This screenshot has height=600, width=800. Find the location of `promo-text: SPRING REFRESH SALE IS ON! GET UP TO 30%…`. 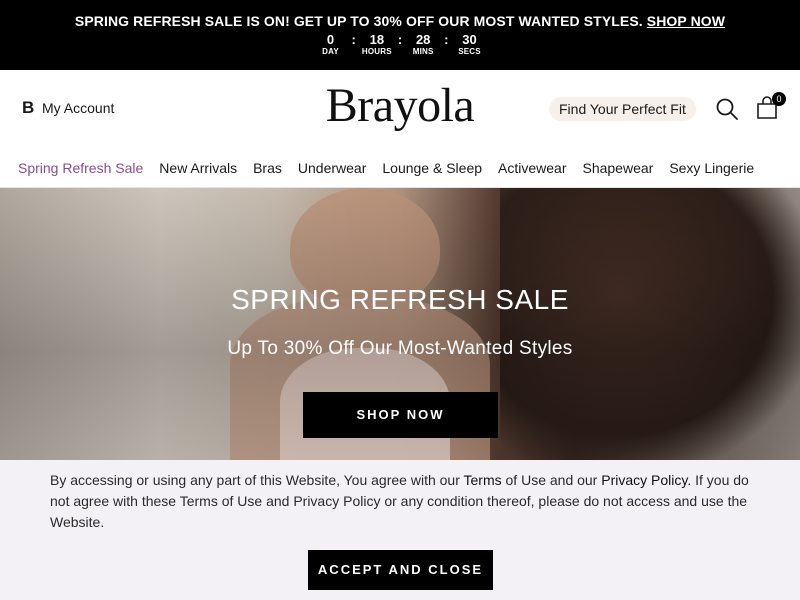

promo-text: SPRING REFRESH SALE IS ON! GET UP TO 30%… is located at coordinates (358, 21).